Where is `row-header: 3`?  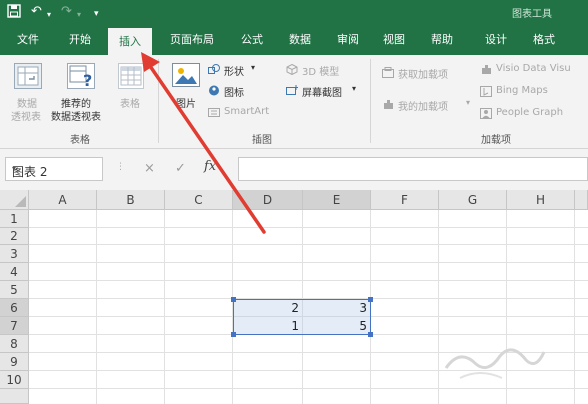 row-header: 3 is located at coordinates (14, 254).